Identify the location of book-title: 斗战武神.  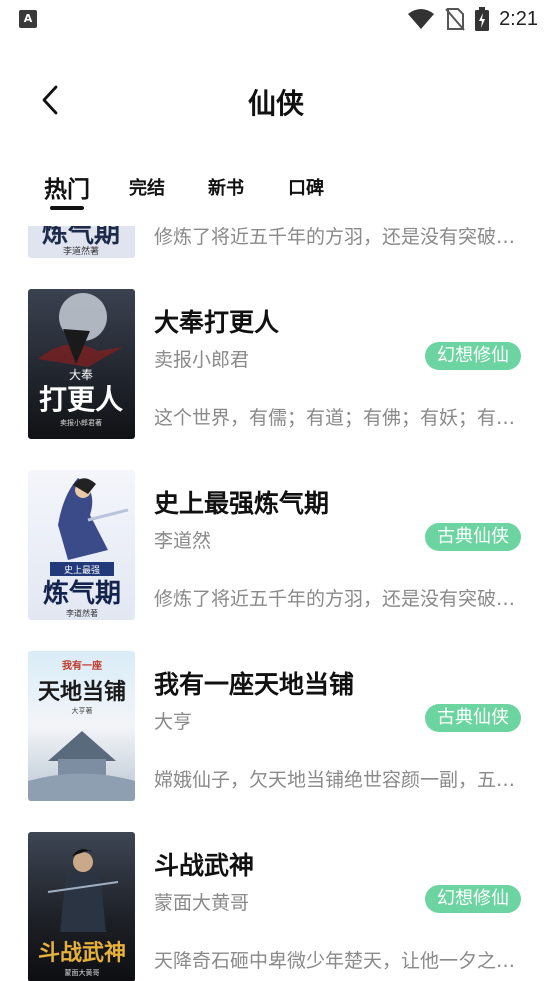
(204, 865).